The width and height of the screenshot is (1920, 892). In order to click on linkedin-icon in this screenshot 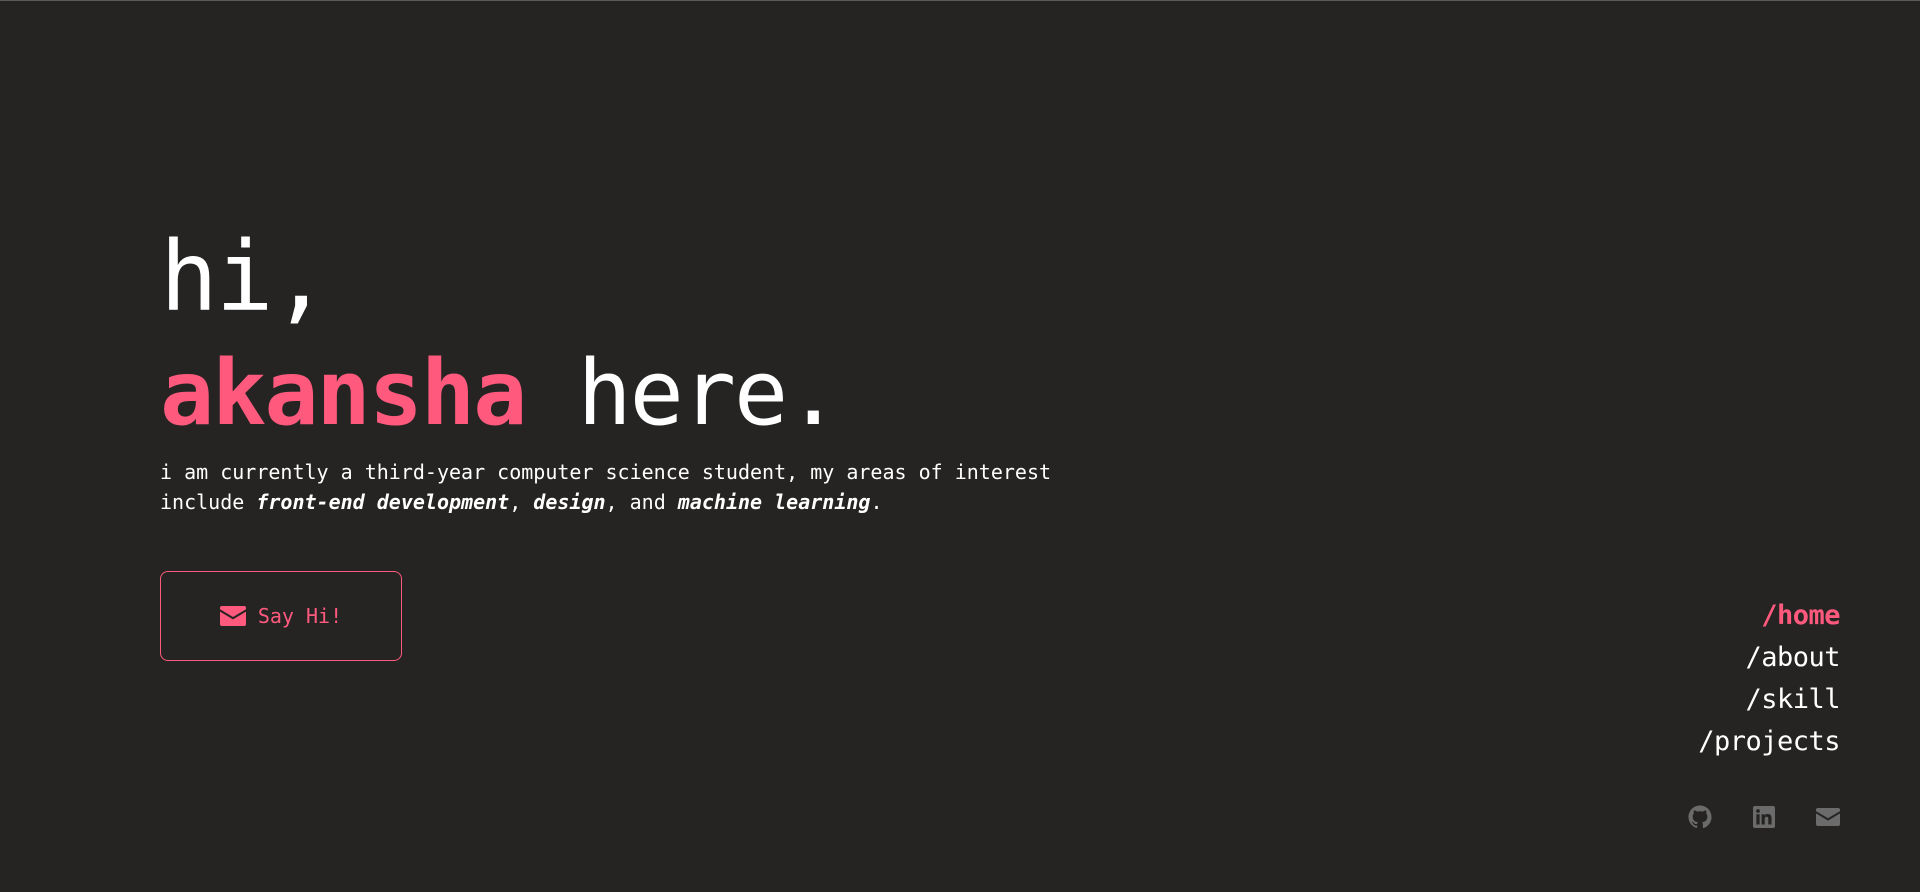, I will do `click(1764, 817)`.